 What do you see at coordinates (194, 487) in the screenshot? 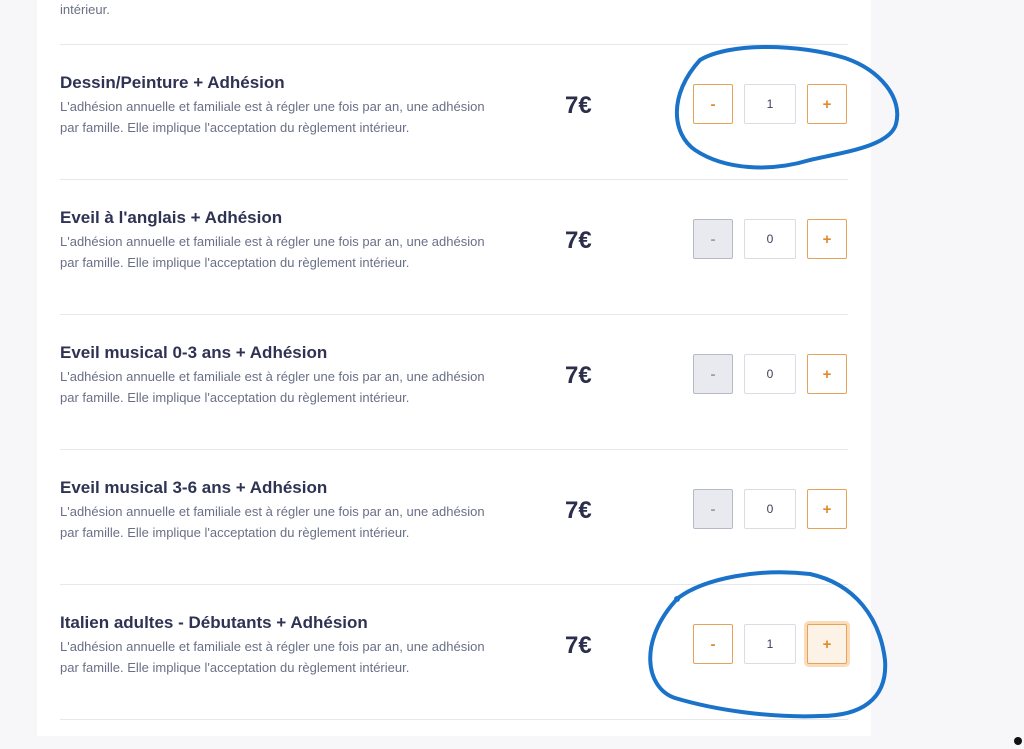
I see `item-title: Eveil musical 3-6 ans + Adhésion` at bounding box center [194, 487].